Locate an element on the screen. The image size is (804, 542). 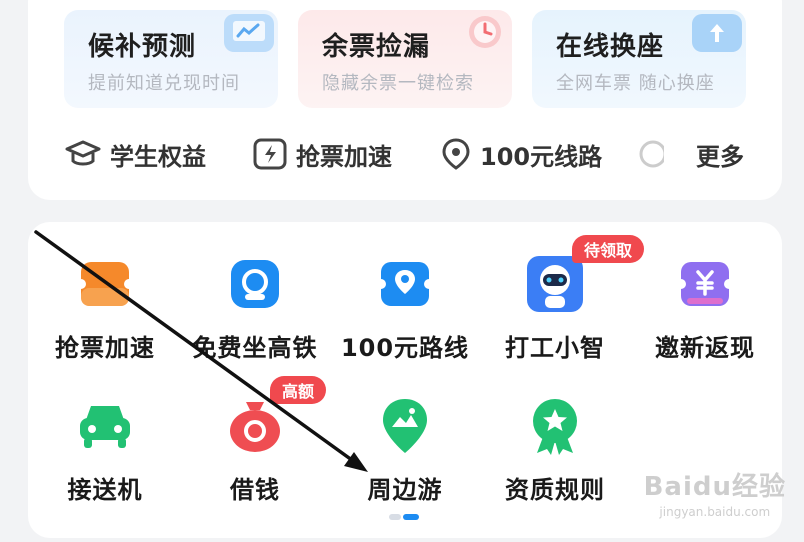
grid-item-100-route: 100元路线 is located at coordinates (405, 309).